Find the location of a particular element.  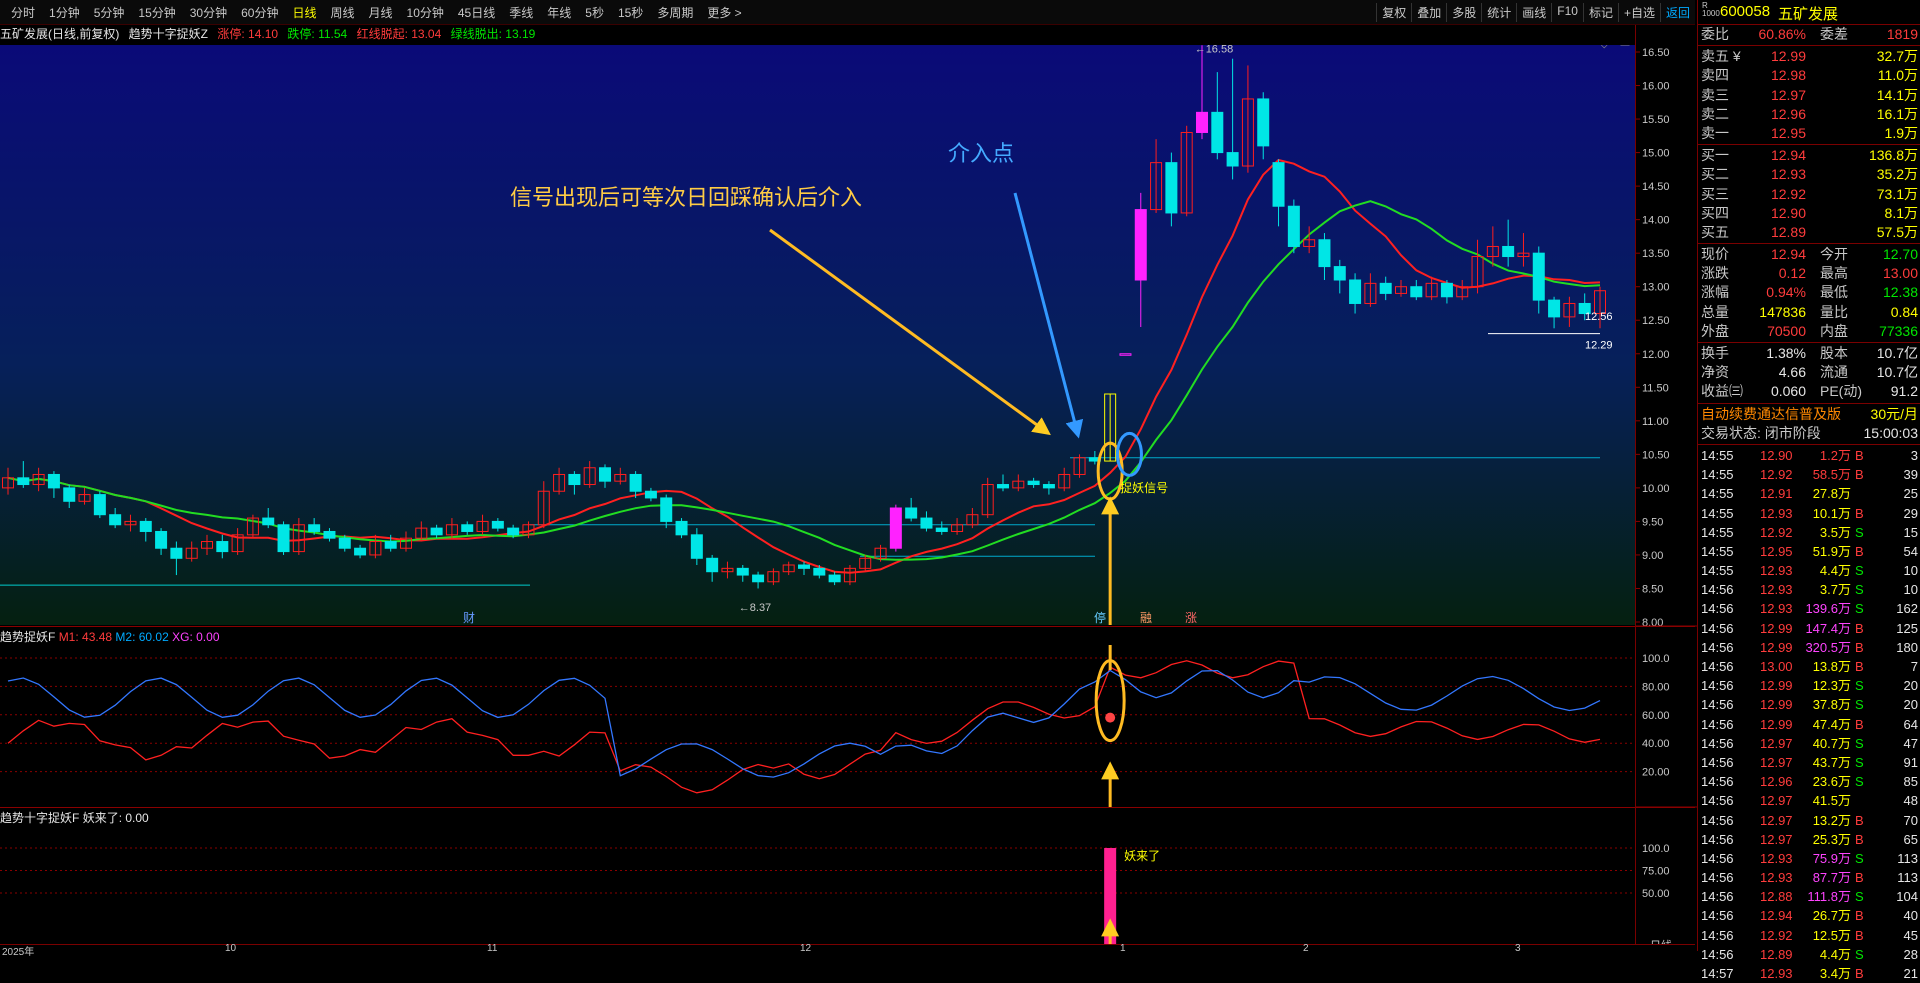

price-axis-label: 12.00 is located at coordinates (1656, 355).